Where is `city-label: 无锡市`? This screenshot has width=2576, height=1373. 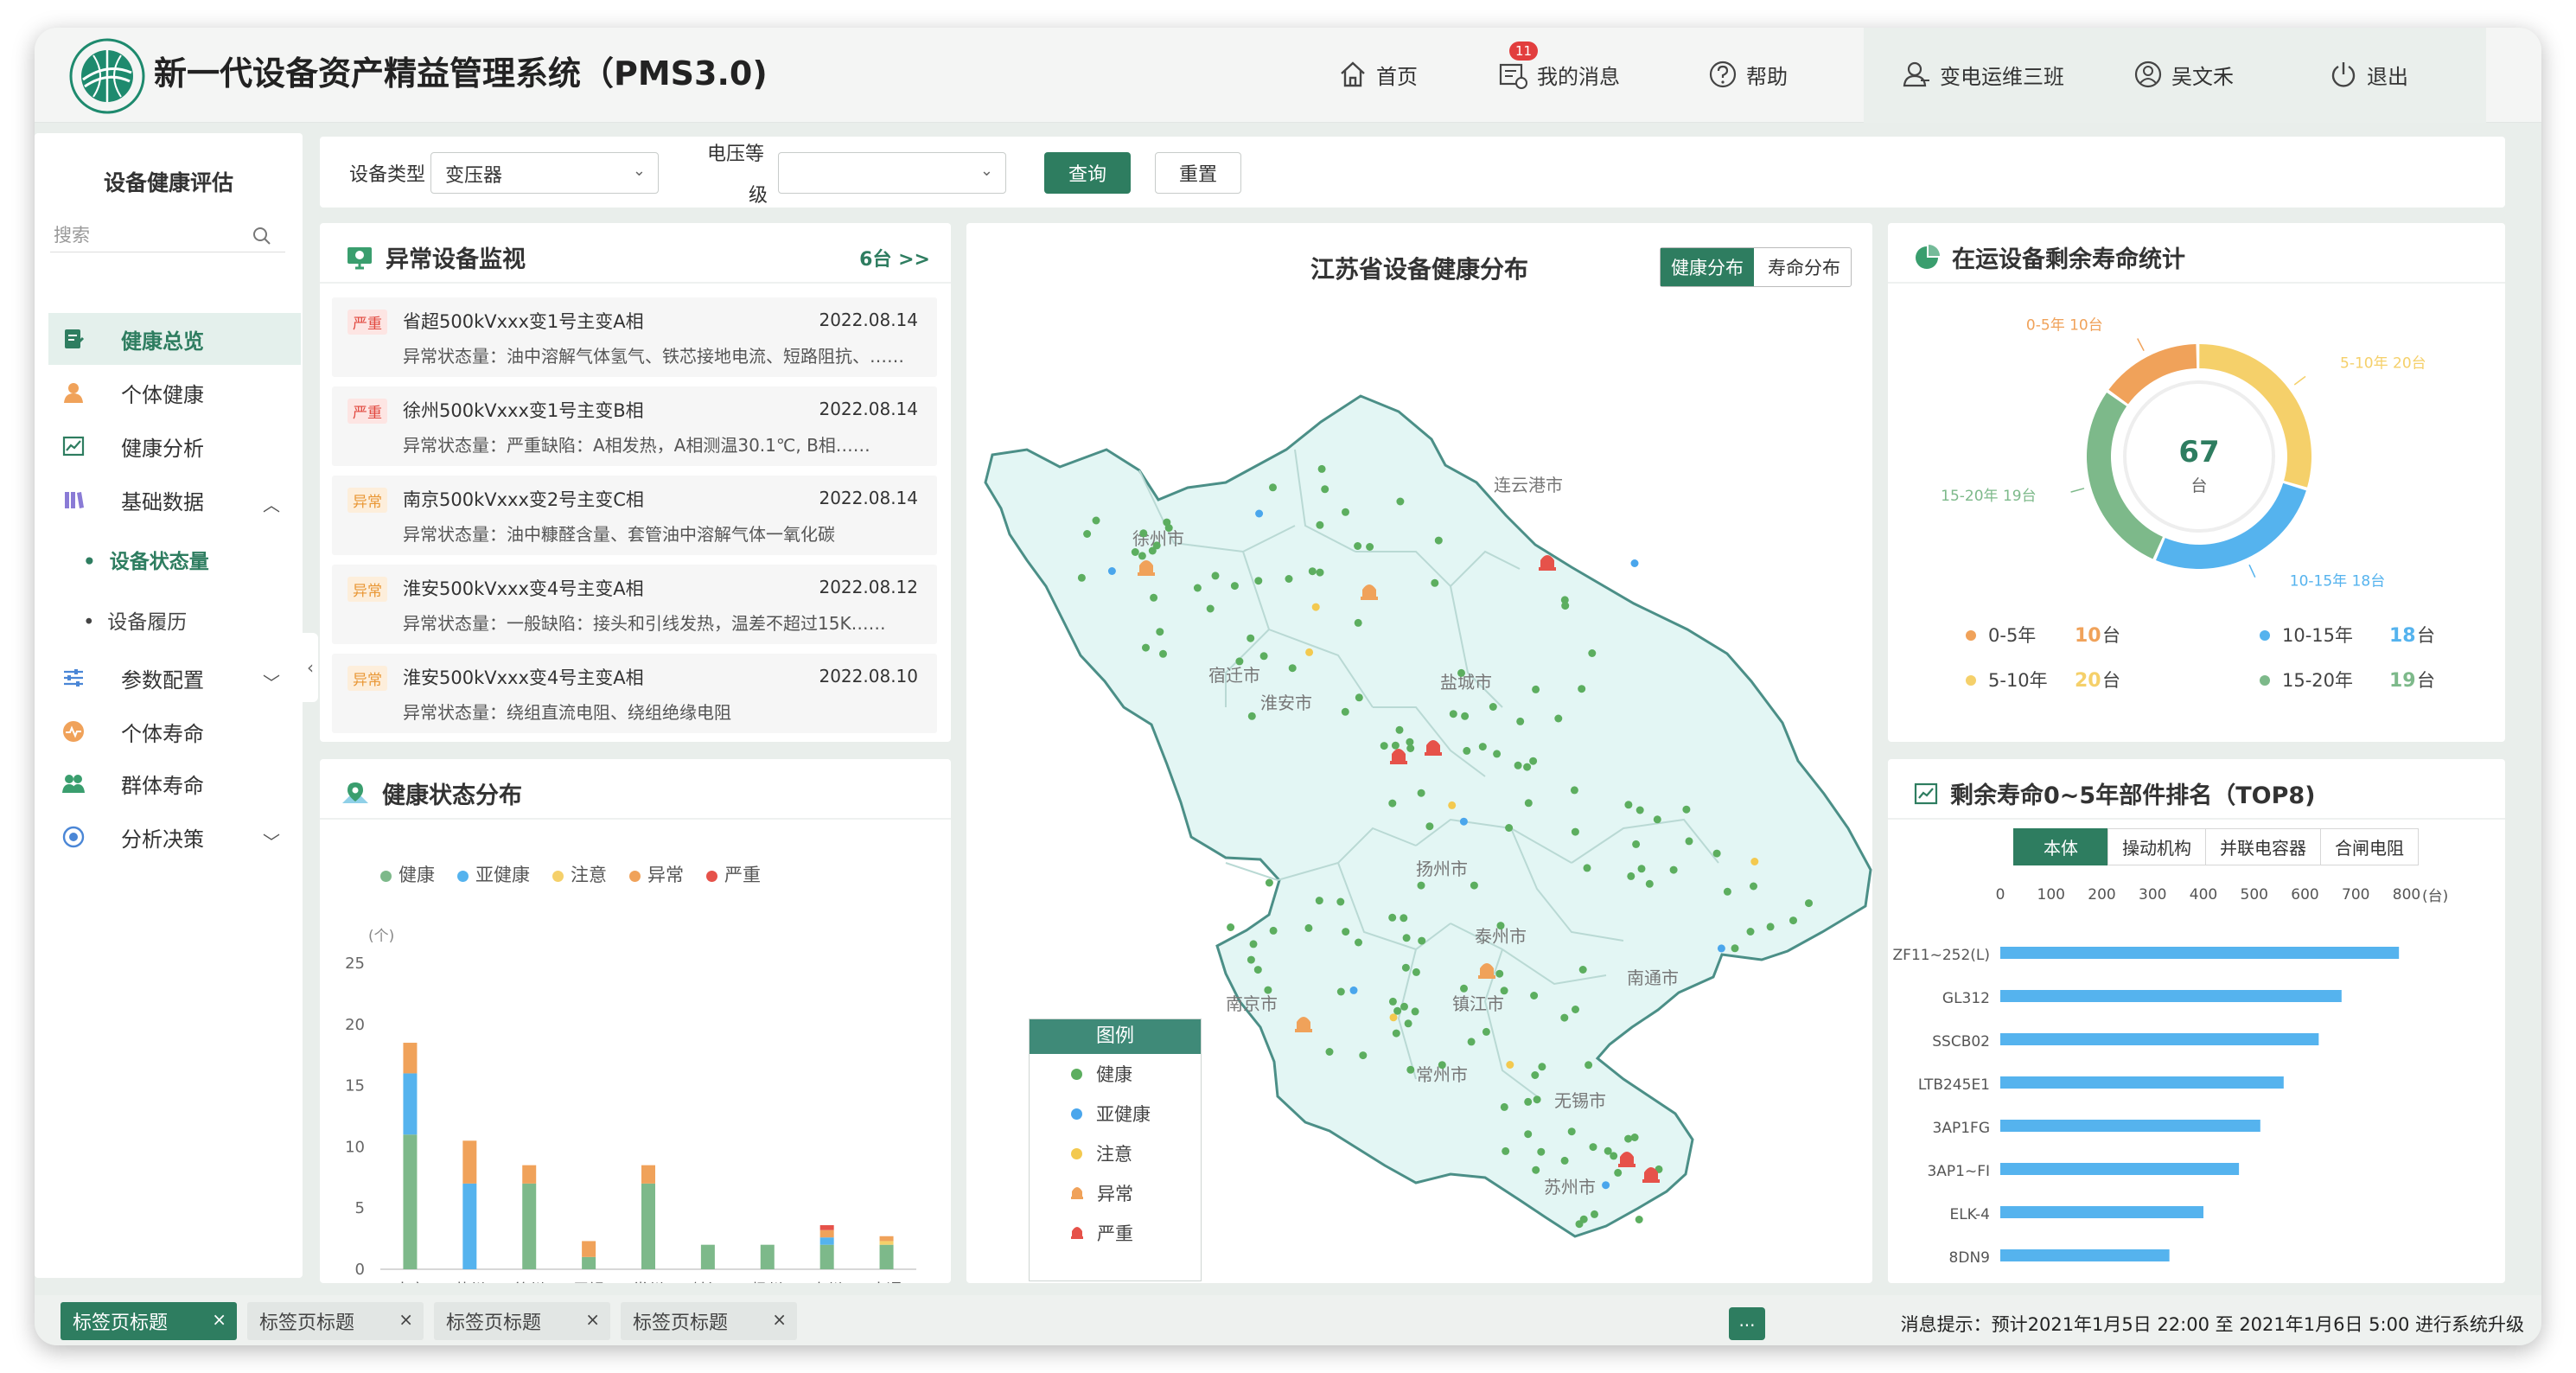 city-label: 无锡市 is located at coordinates (1580, 1100).